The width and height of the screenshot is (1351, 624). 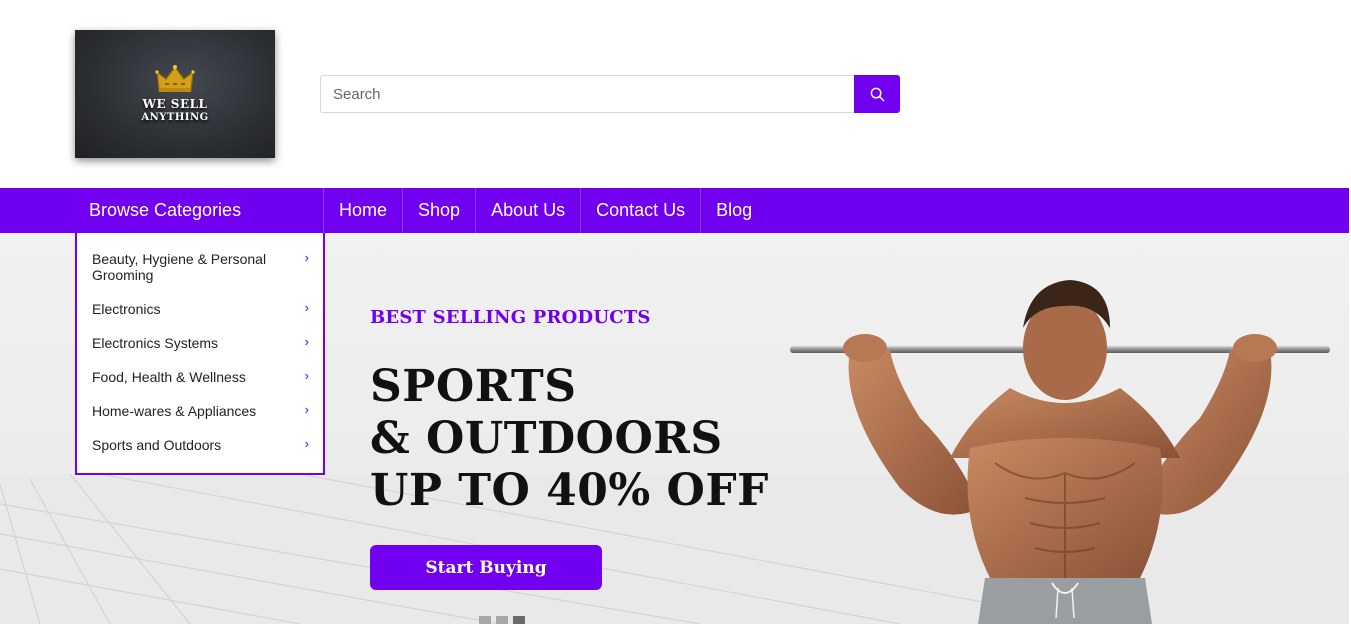 I want to click on search-icon, so click(x=877, y=94).